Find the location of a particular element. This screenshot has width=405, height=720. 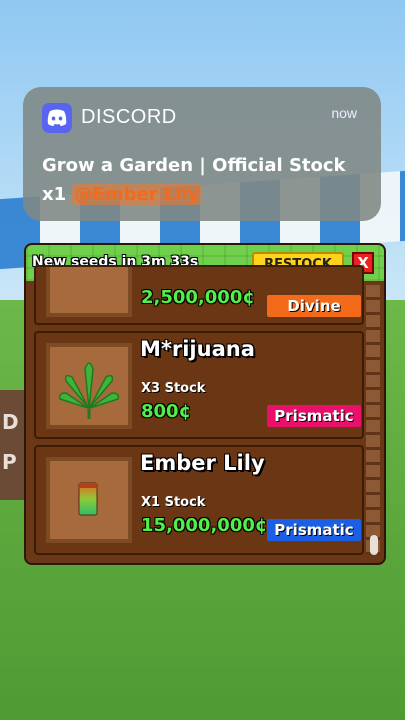

seed-packet-icon is located at coordinates (88, 499).